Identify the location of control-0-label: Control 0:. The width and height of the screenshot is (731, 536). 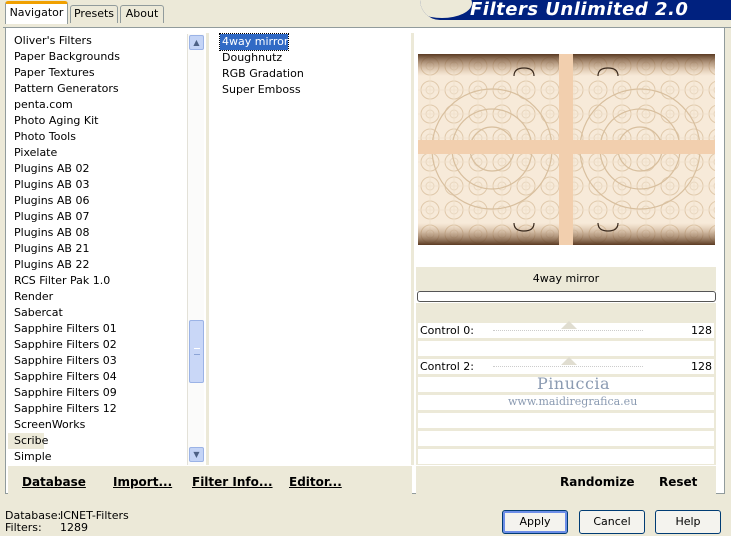
(447, 330).